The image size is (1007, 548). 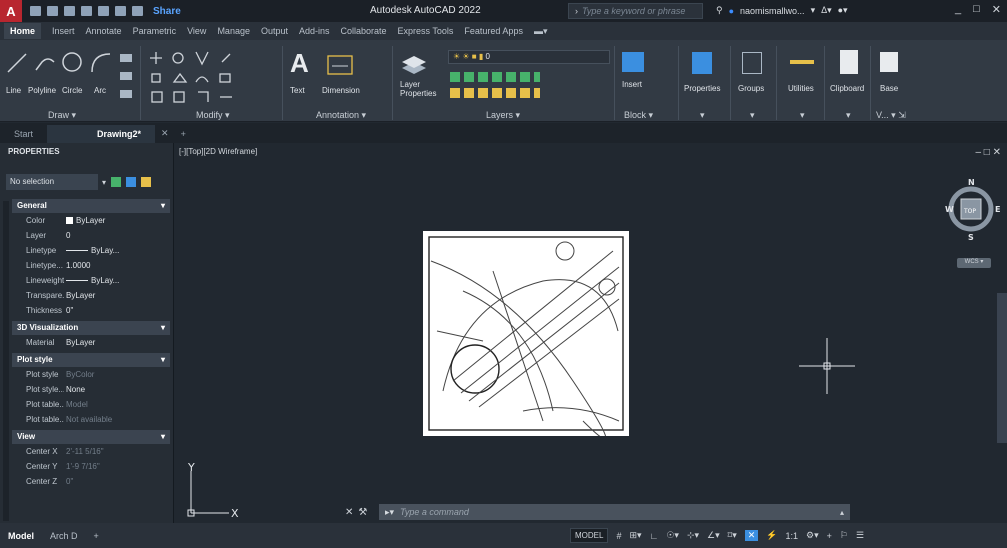 What do you see at coordinates (116, 182) in the screenshot?
I see `toggle-pickadd-icon` at bounding box center [116, 182].